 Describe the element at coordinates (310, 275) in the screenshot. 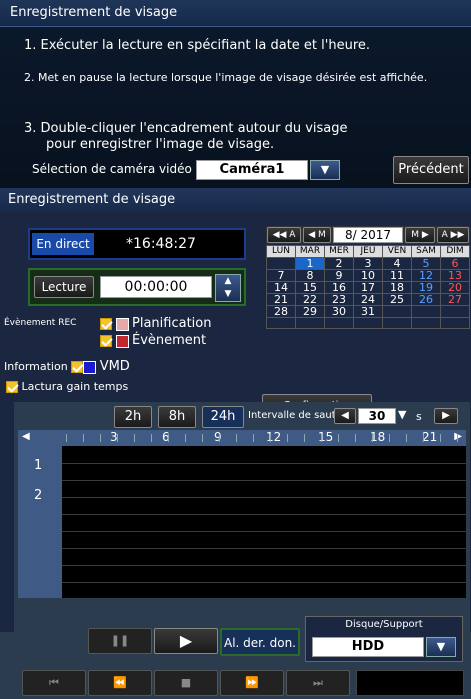

I see `calendar-day: 8` at that location.